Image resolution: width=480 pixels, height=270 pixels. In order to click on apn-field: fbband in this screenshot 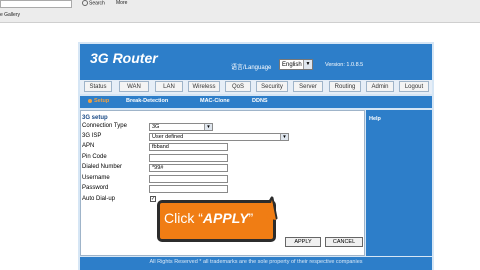, I will do `click(188, 147)`.